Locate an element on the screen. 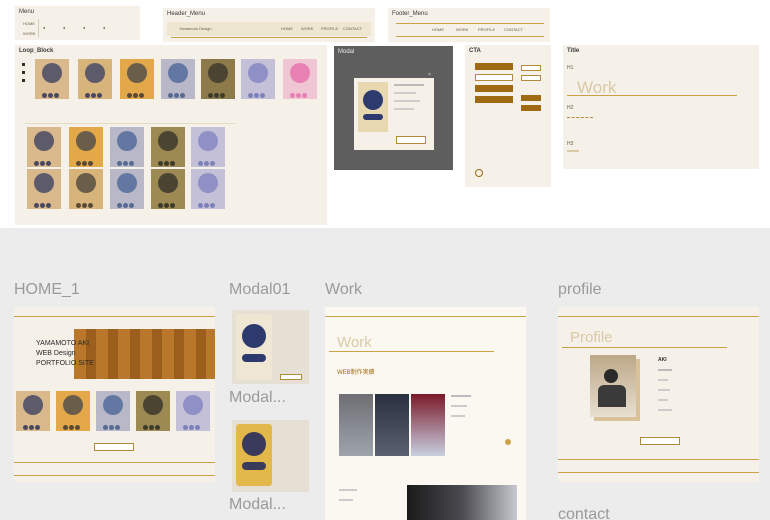 This screenshot has width=770, height=520. loop-divider is located at coordinates (130, 123).